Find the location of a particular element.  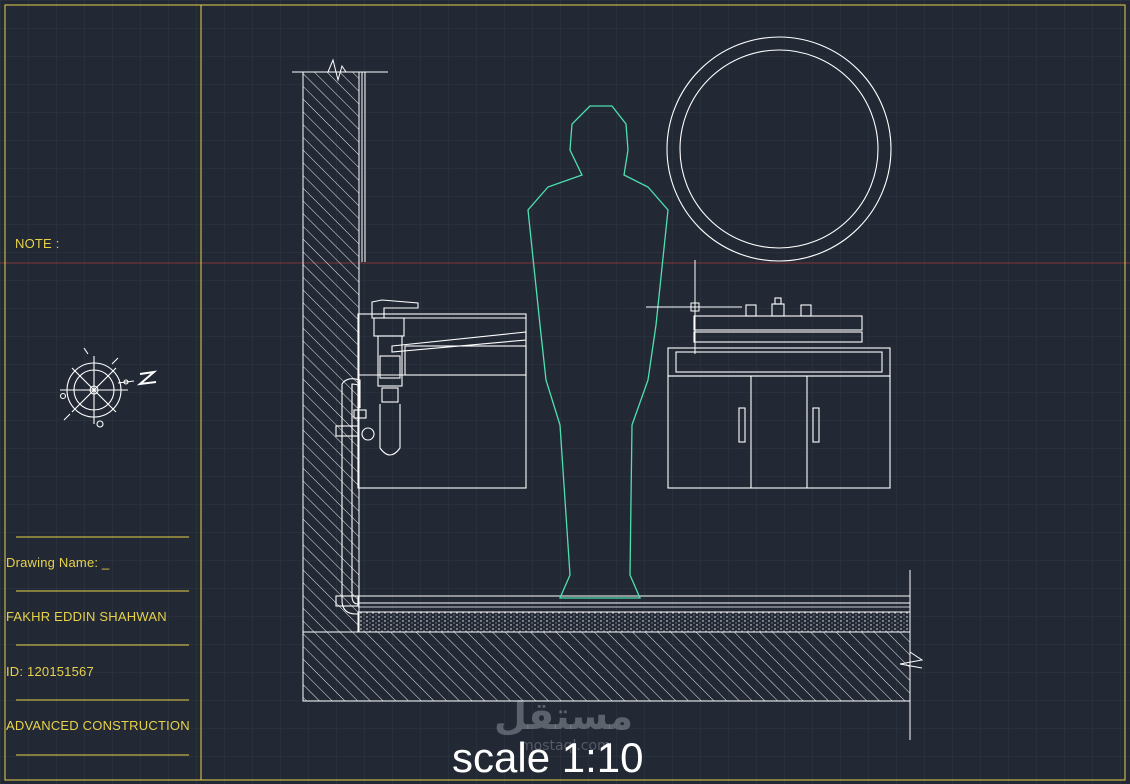

watermark-logo: مستقل is located at coordinates (563, 716).